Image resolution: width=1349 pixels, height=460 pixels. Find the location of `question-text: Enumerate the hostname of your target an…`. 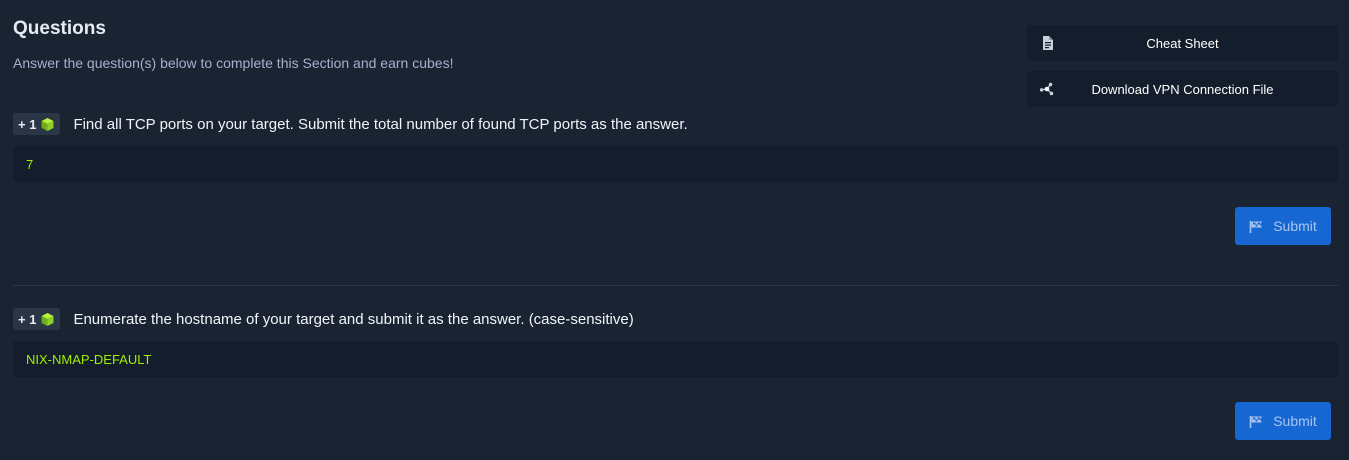

question-text: Enumerate the hostname of your target an… is located at coordinates (353, 319).